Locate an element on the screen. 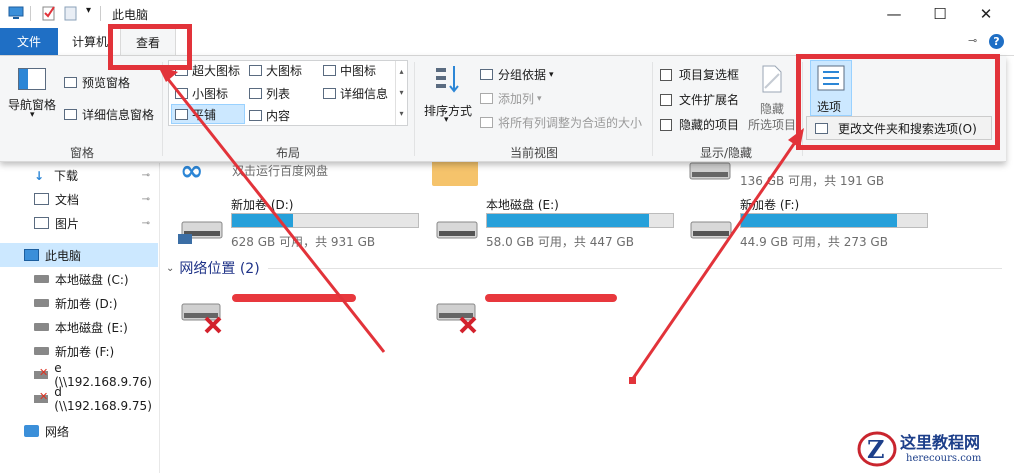  annotation-marker is located at coordinates (632, 380).